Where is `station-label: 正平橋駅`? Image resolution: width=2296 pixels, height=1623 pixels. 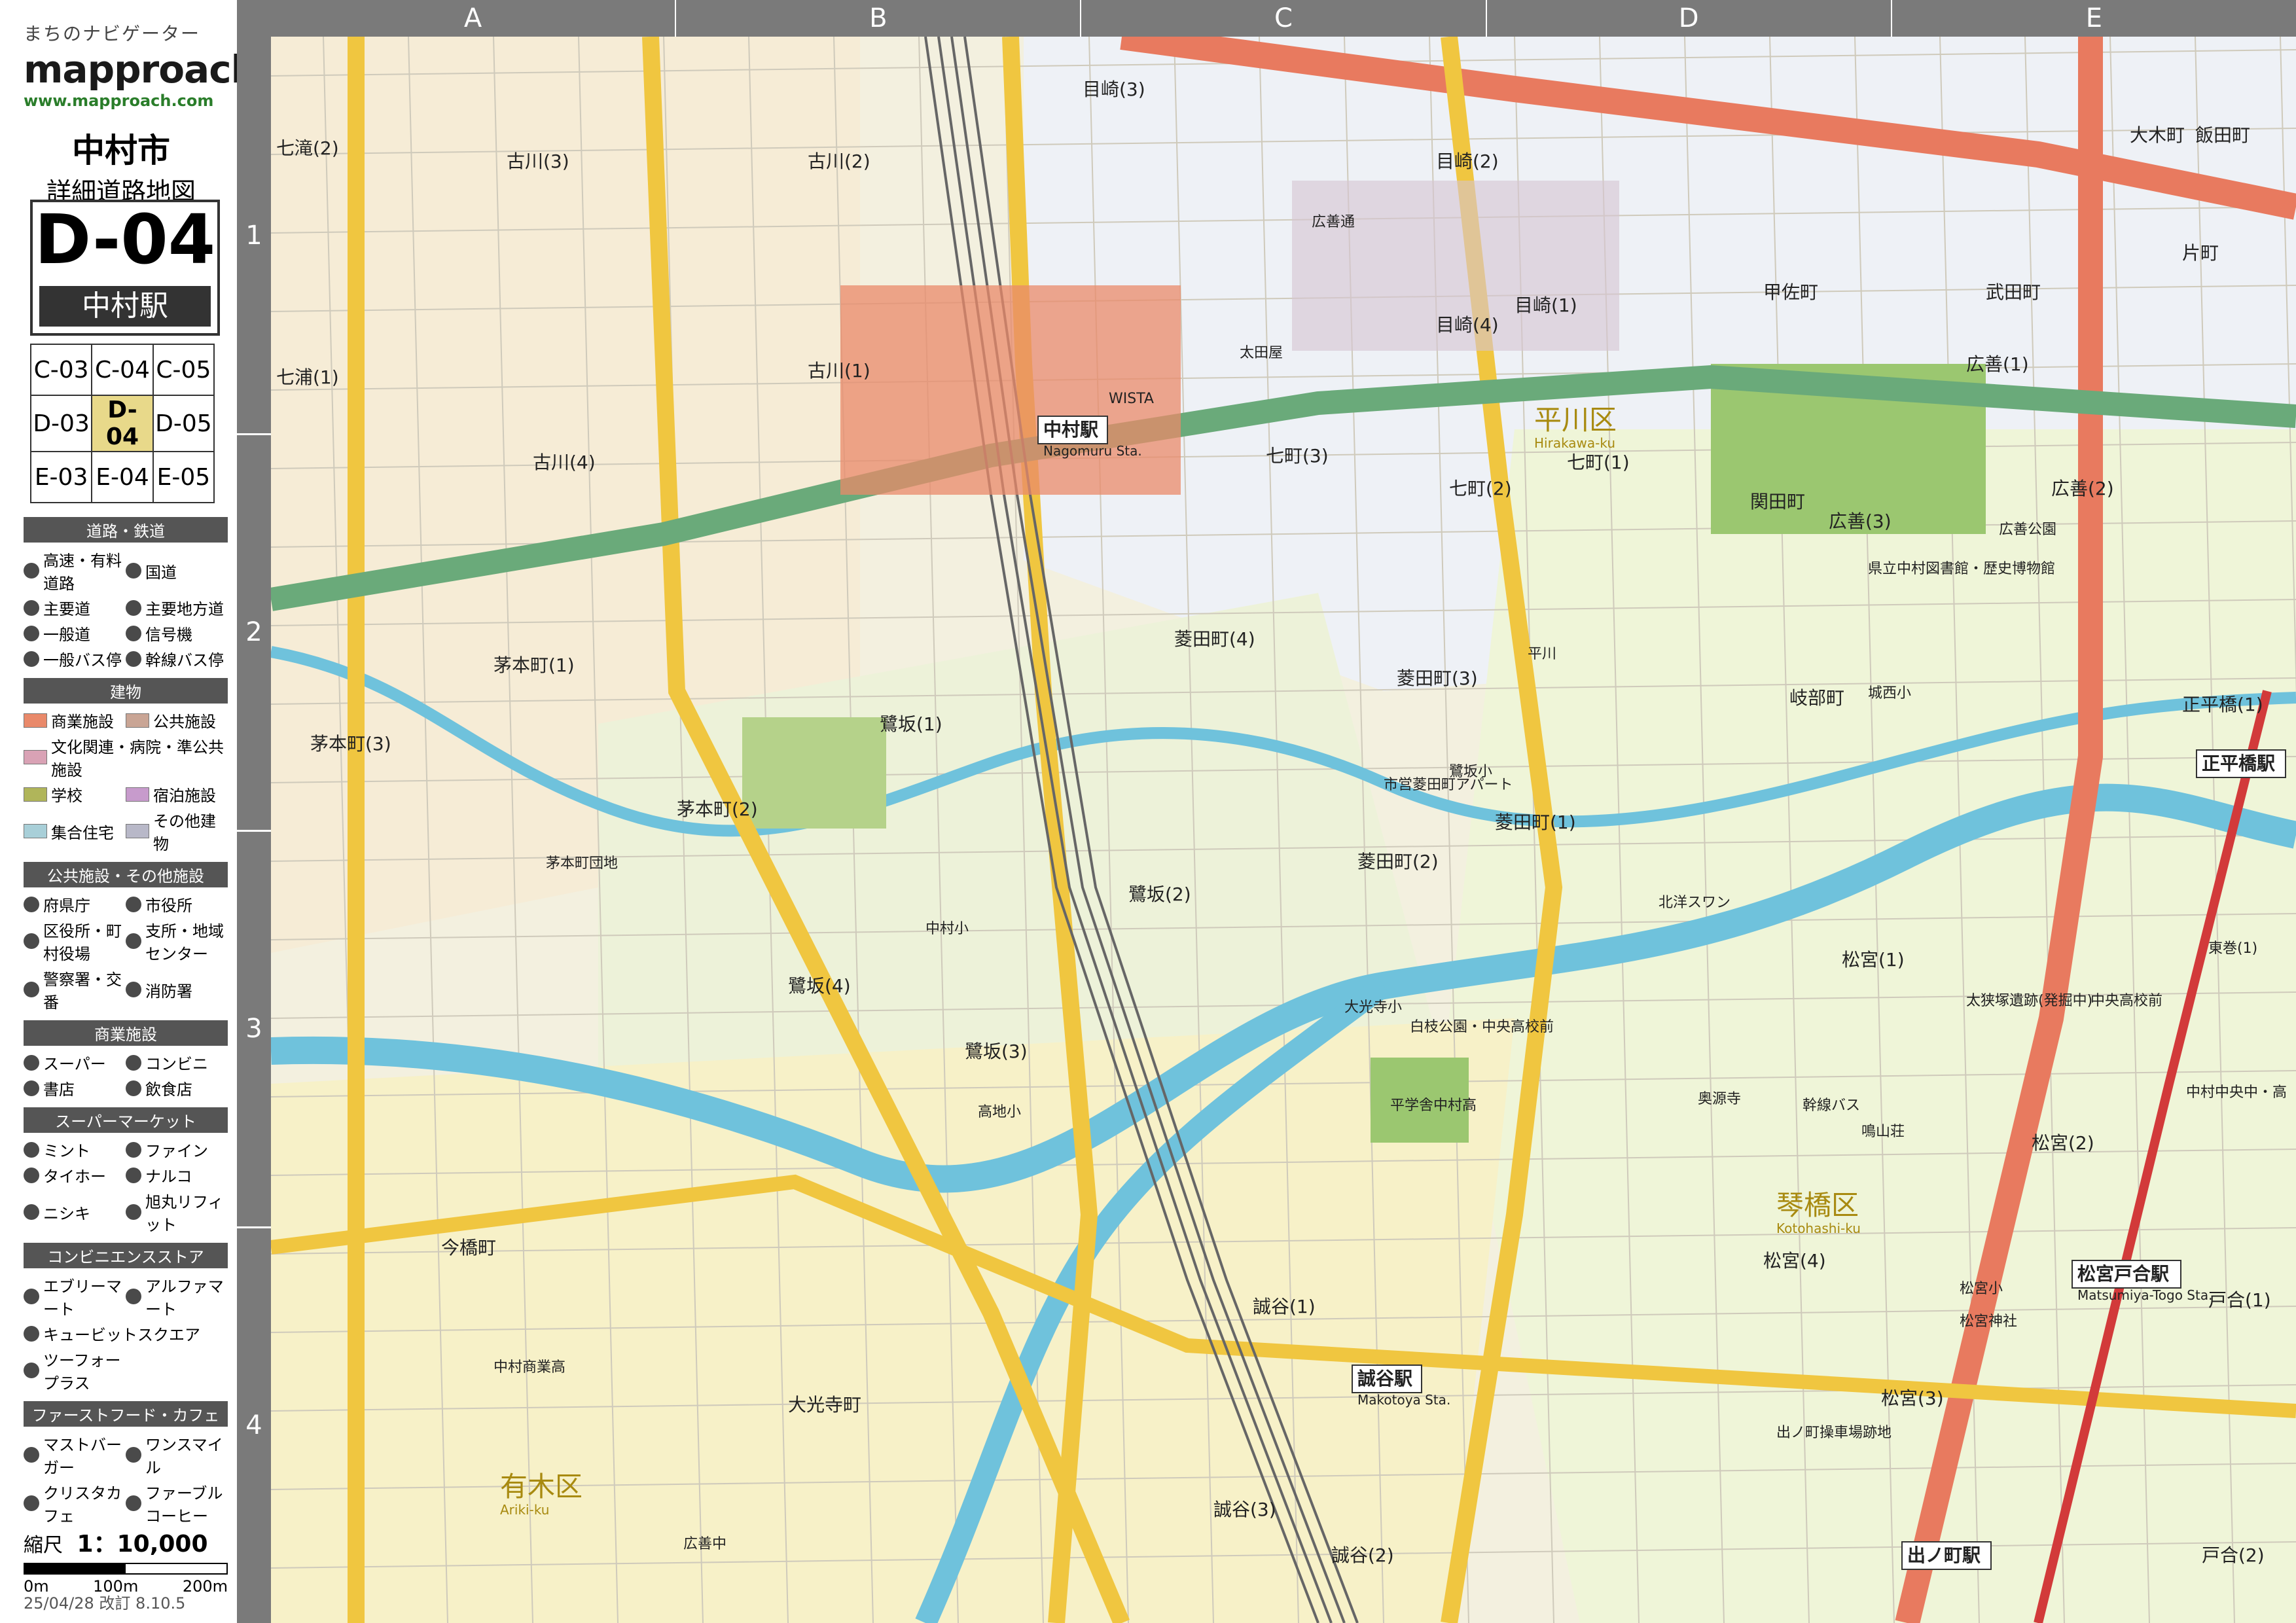 station-label: 正平橋駅 is located at coordinates (2238, 764).